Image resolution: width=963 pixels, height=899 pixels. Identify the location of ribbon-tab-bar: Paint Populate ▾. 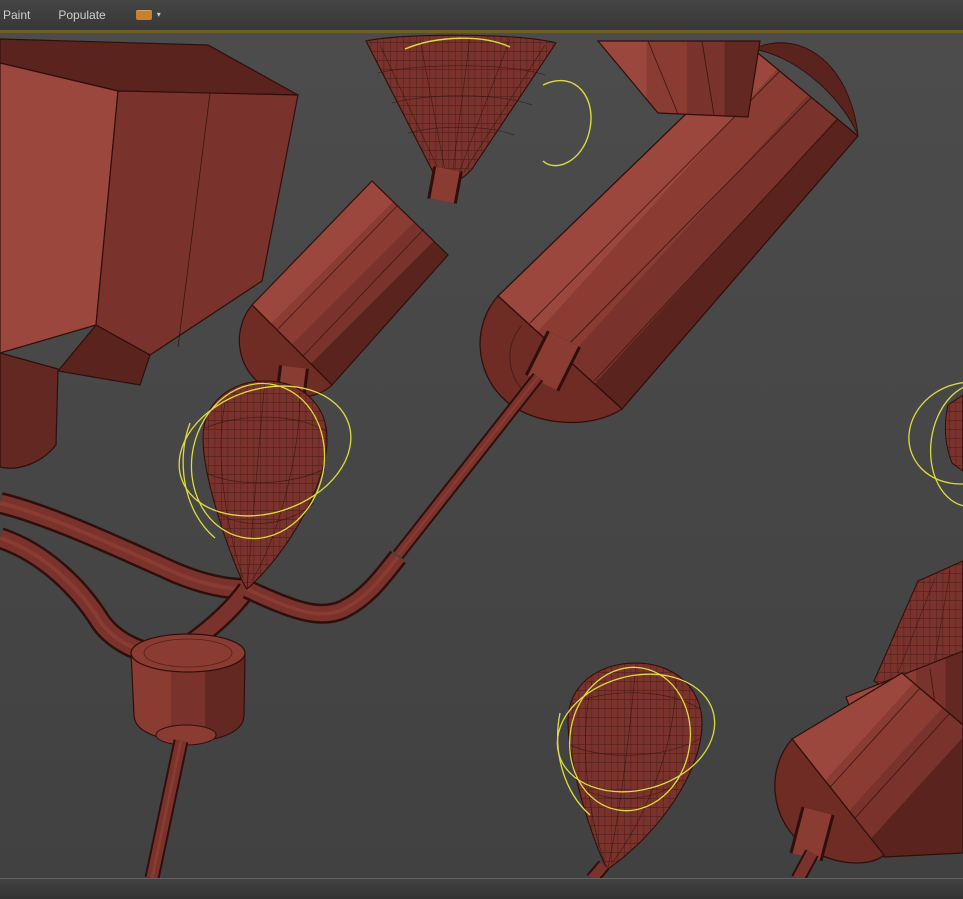
(481, 15).